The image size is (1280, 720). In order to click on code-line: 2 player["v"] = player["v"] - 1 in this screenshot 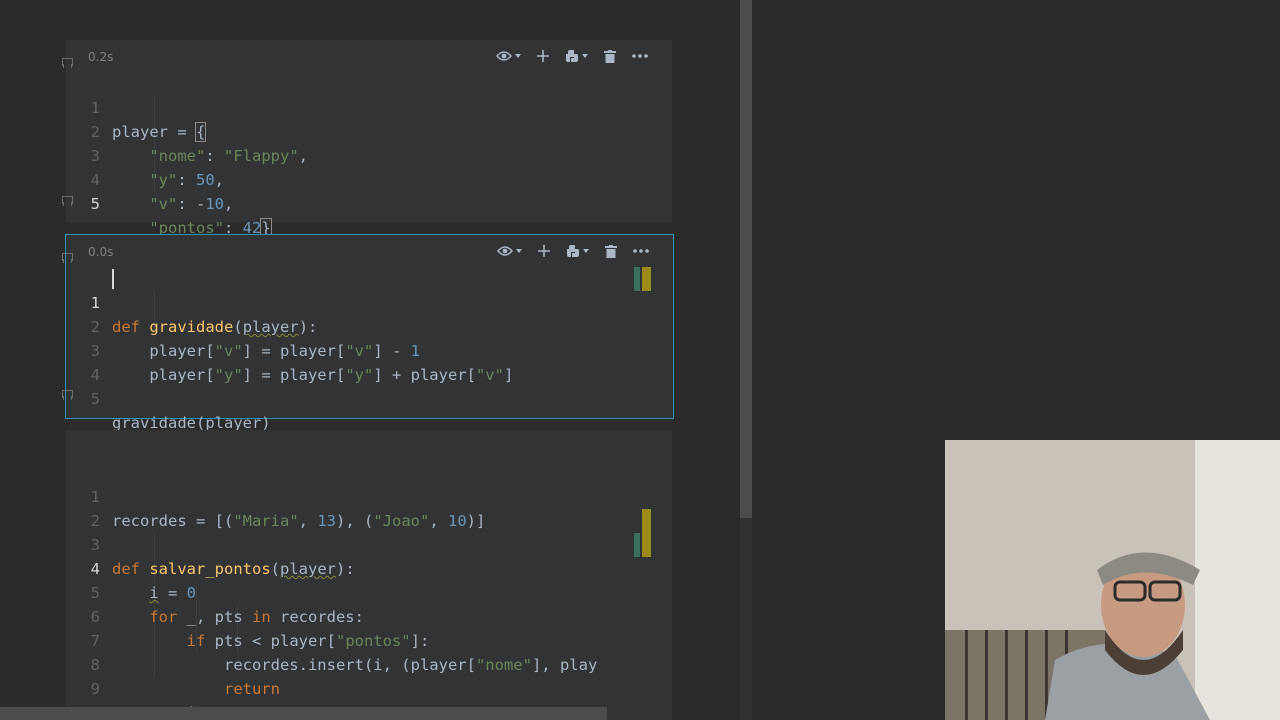, I will do `click(369, 325)`.